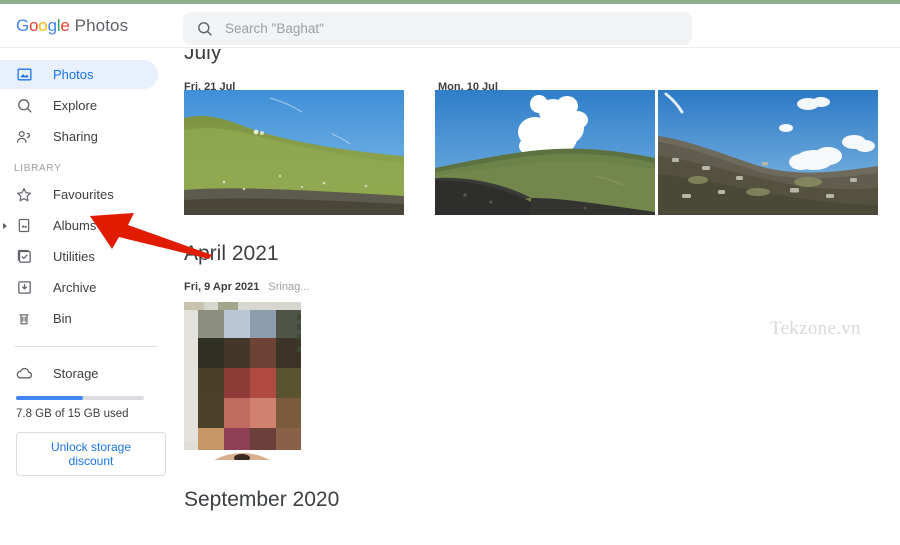 Image resolution: width=900 pixels, height=545 pixels. Describe the element at coordinates (24, 195) in the screenshot. I see `star-icon` at that location.